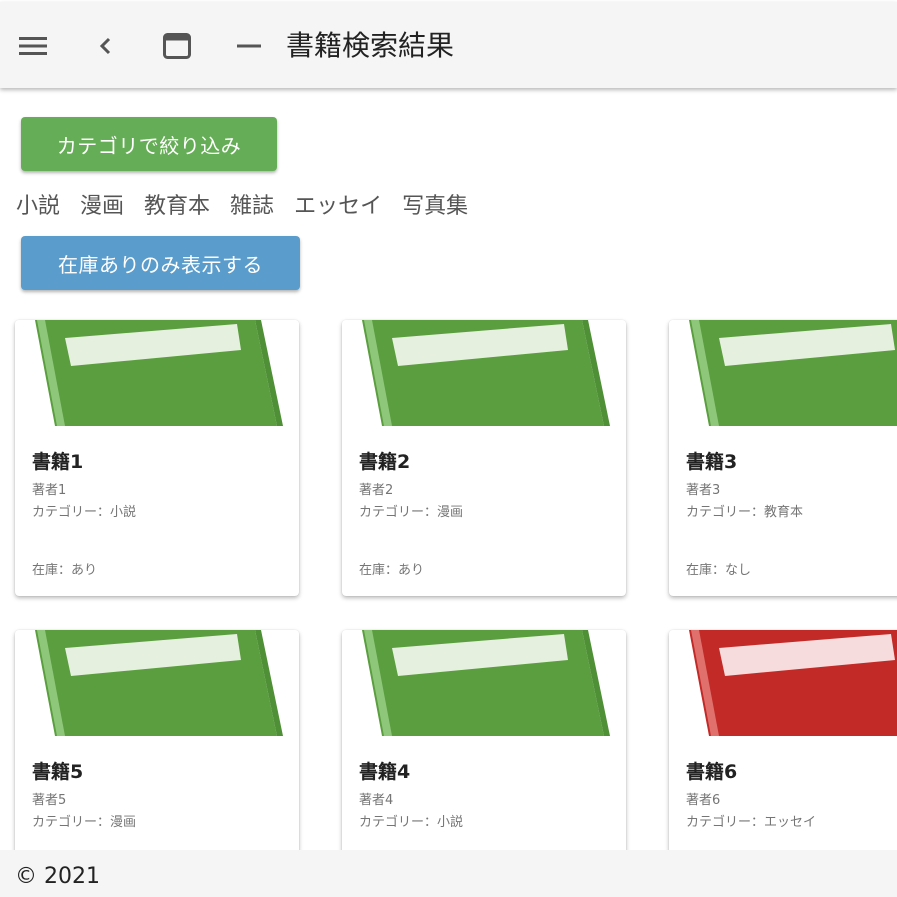 The width and height of the screenshot is (897, 897). I want to click on book-title: 書籍6, so click(712, 772).